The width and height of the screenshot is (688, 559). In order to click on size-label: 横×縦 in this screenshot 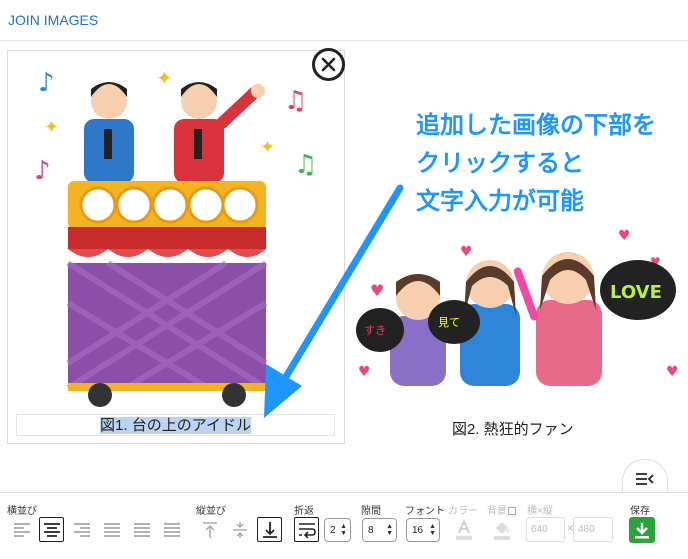, I will do `click(540, 511)`.